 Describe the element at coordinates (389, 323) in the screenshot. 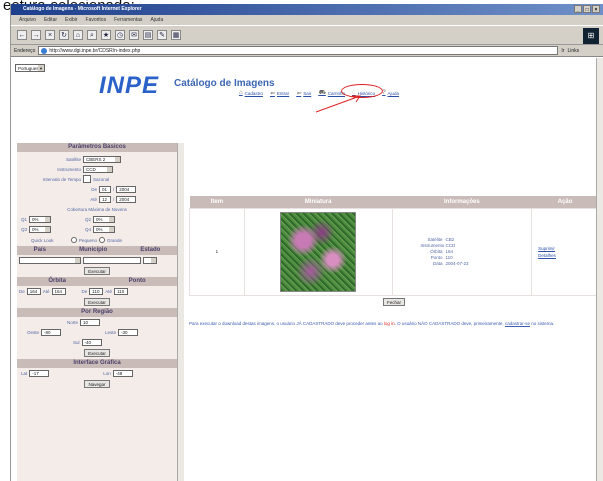

I see `login-link: log in` at that location.